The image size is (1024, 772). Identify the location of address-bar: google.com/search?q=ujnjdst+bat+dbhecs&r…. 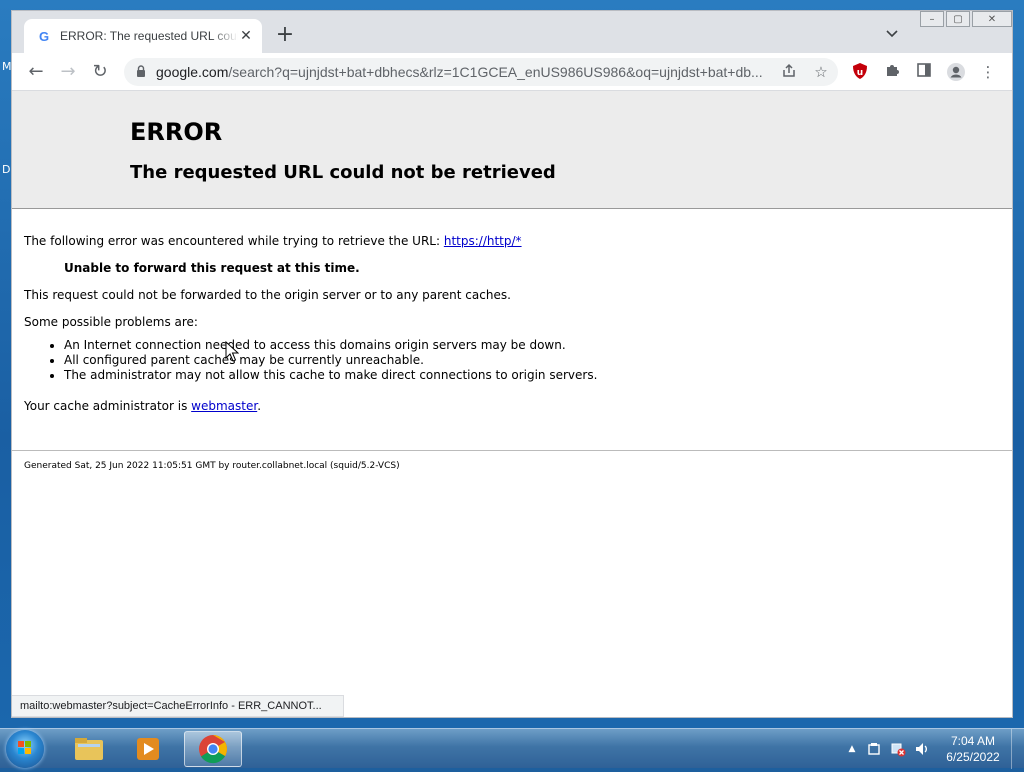
(481, 72).